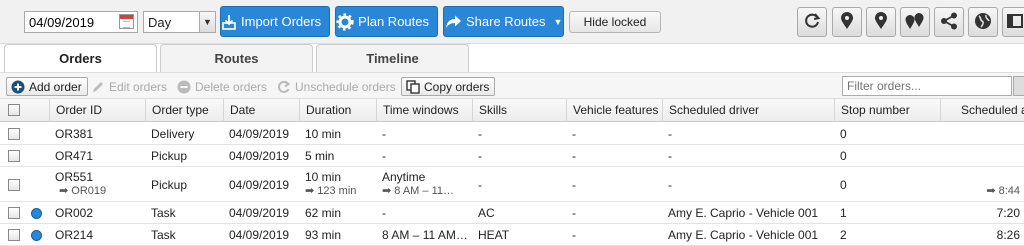  I want to click on tab-orders-label: Orders, so click(80, 58).